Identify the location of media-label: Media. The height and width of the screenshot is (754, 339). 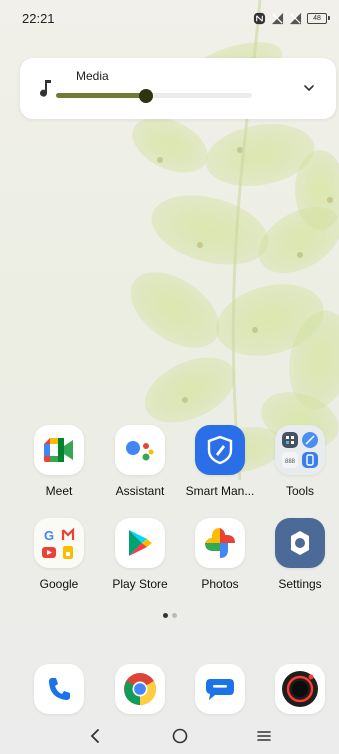
(92, 76).